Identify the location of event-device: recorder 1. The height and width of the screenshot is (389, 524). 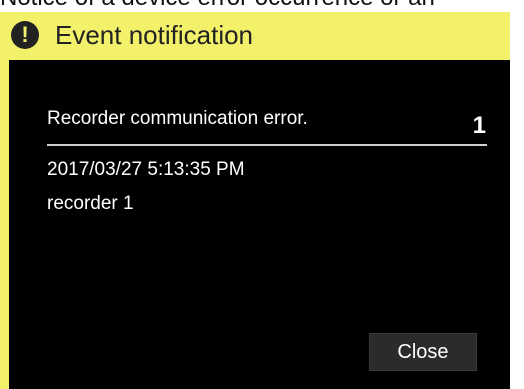
(90, 203).